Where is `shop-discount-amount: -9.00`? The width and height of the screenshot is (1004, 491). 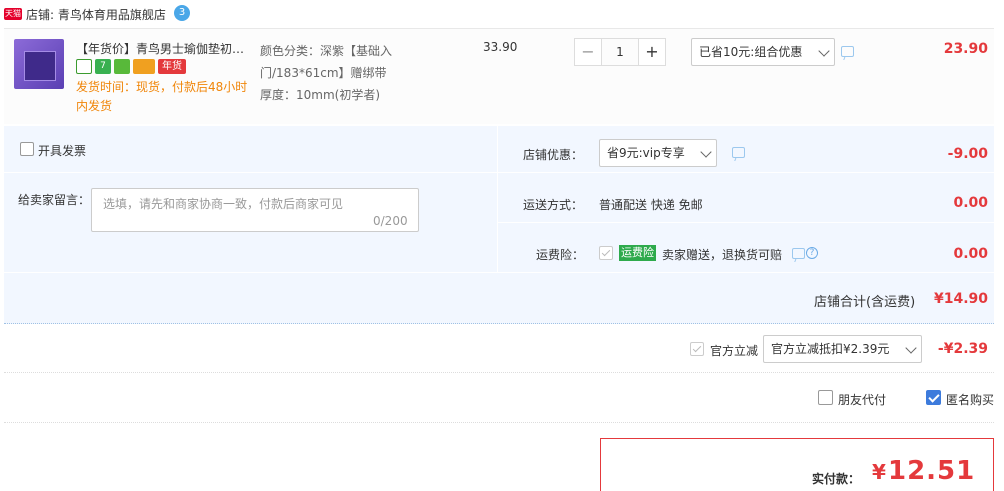 shop-discount-amount: -9.00 is located at coordinates (967, 154).